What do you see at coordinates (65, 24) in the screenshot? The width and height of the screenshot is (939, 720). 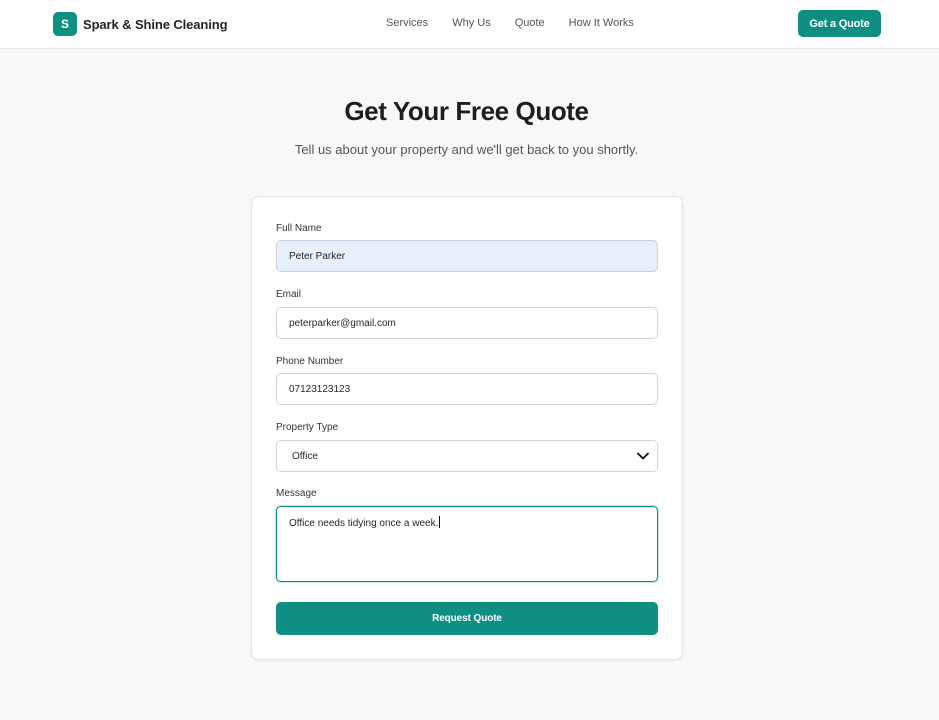 I see `logo-icon: S` at bounding box center [65, 24].